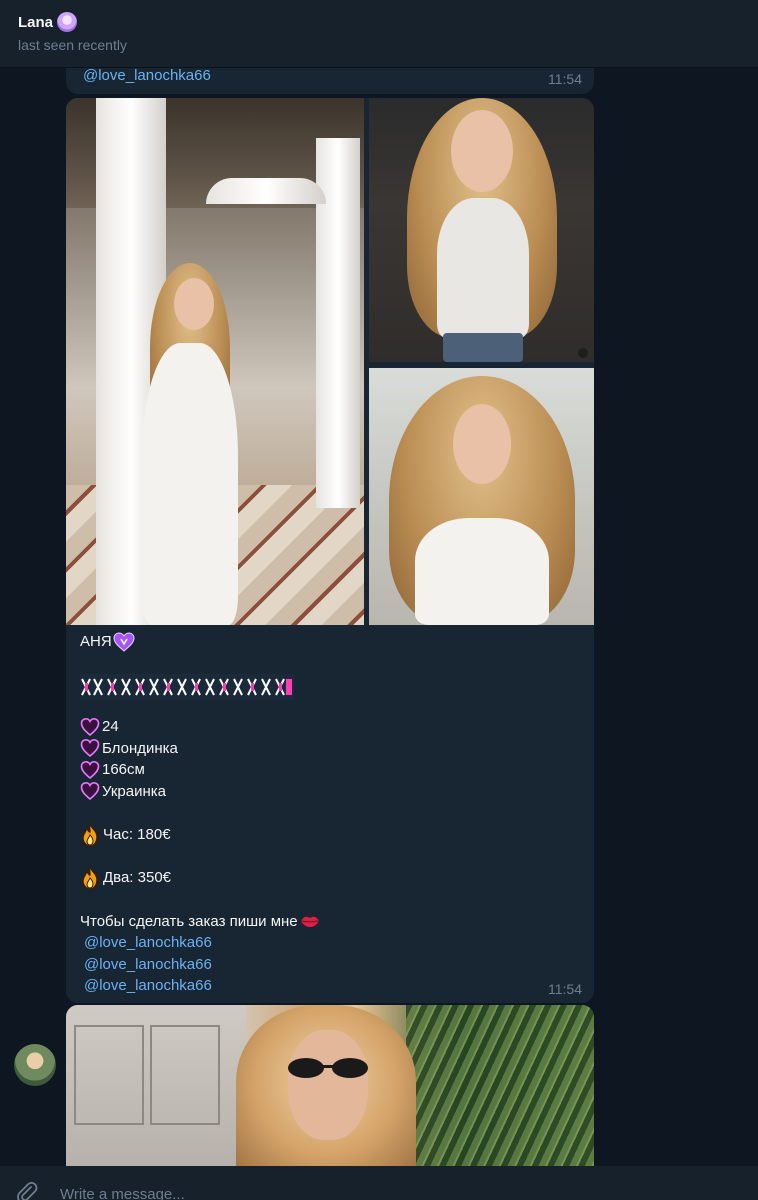 Image resolution: width=758 pixels, height=1200 pixels. Describe the element at coordinates (330, 727) in the screenshot. I see `detail-age: 24` at that location.